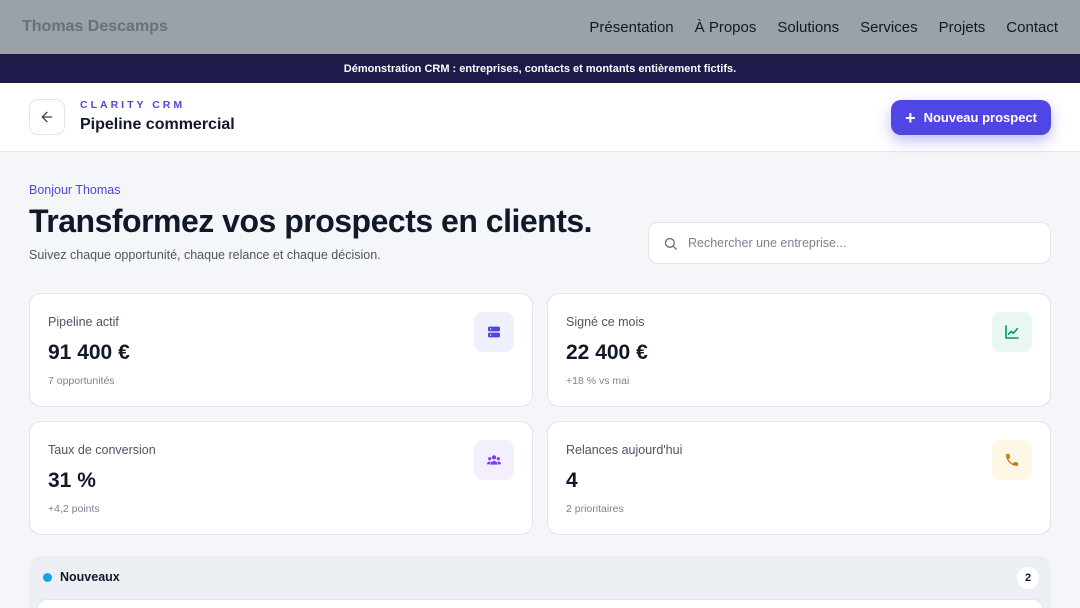 The image size is (1080, 608). What do you see at coordinates (607, 352) in the screenshot?
I see `stat-value: 22 400 €` at bounding box center [607, 352].